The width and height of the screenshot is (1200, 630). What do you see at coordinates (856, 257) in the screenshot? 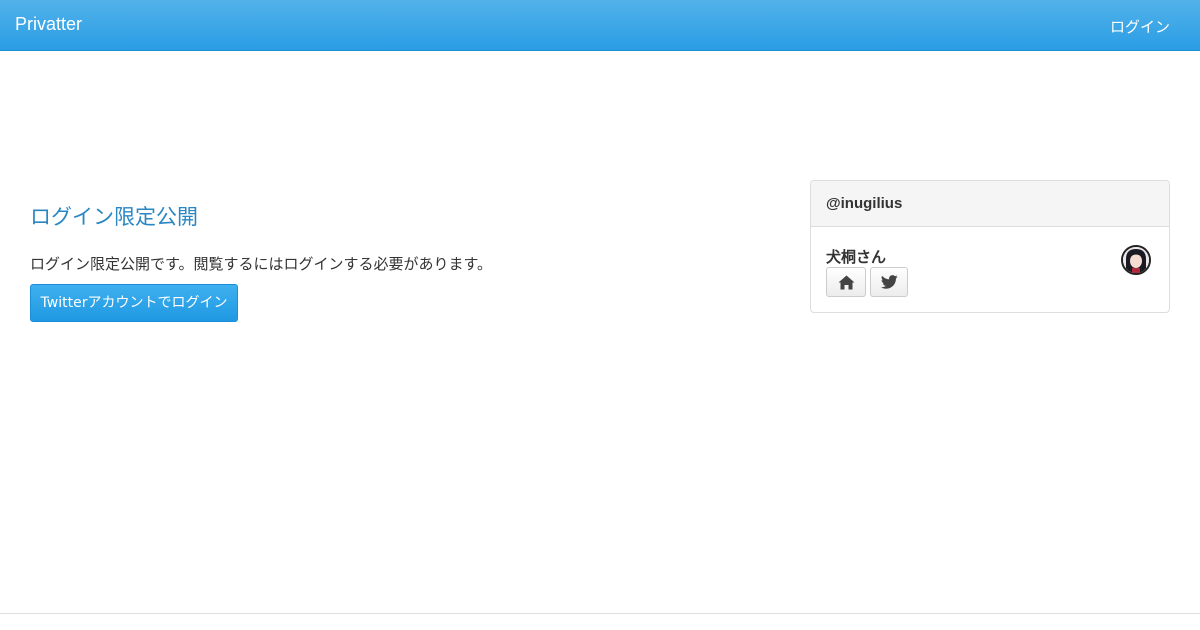
I see `profile-display-name: 犬桐さん` at bounding box center [856, 257].